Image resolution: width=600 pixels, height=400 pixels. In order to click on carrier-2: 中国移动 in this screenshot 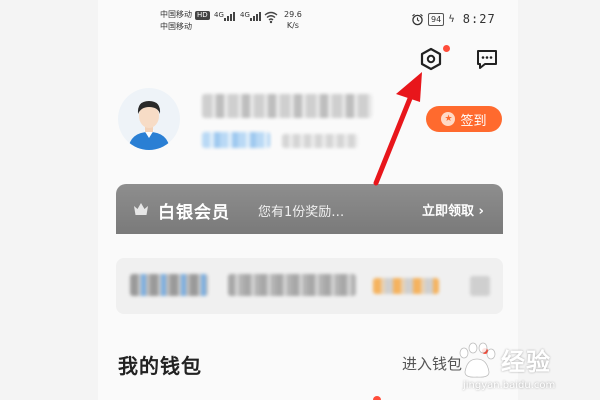, I will do `click(176, 26)`.